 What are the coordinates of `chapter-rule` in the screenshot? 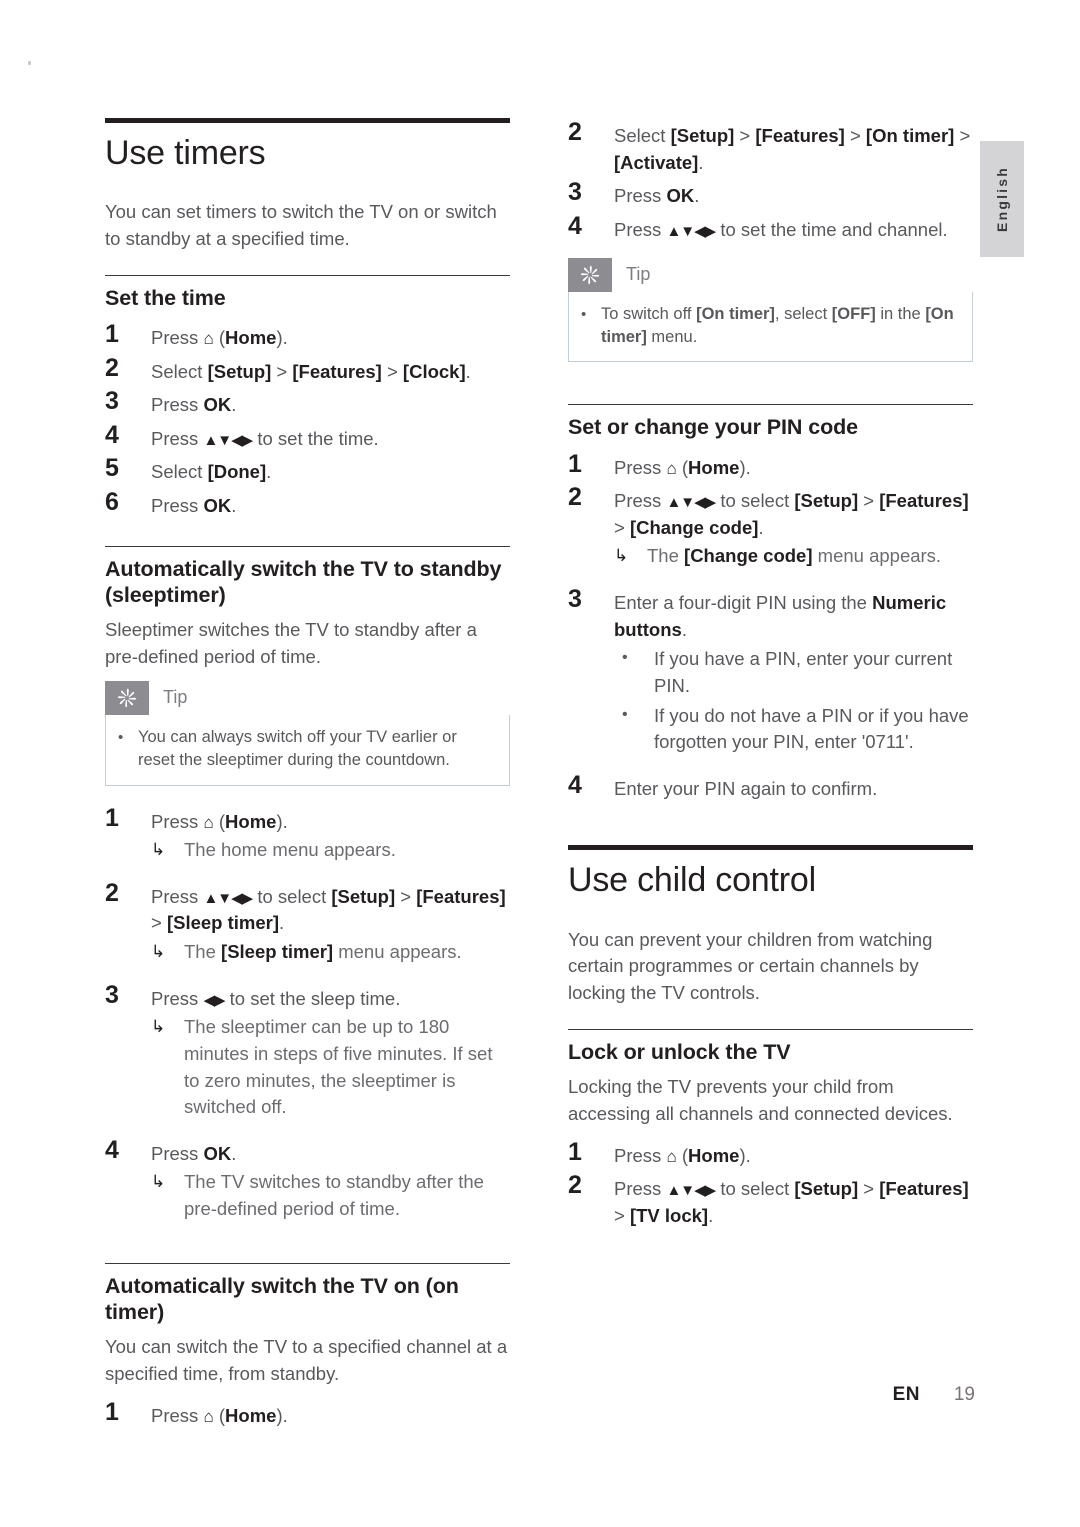 It's located at (307, 120).